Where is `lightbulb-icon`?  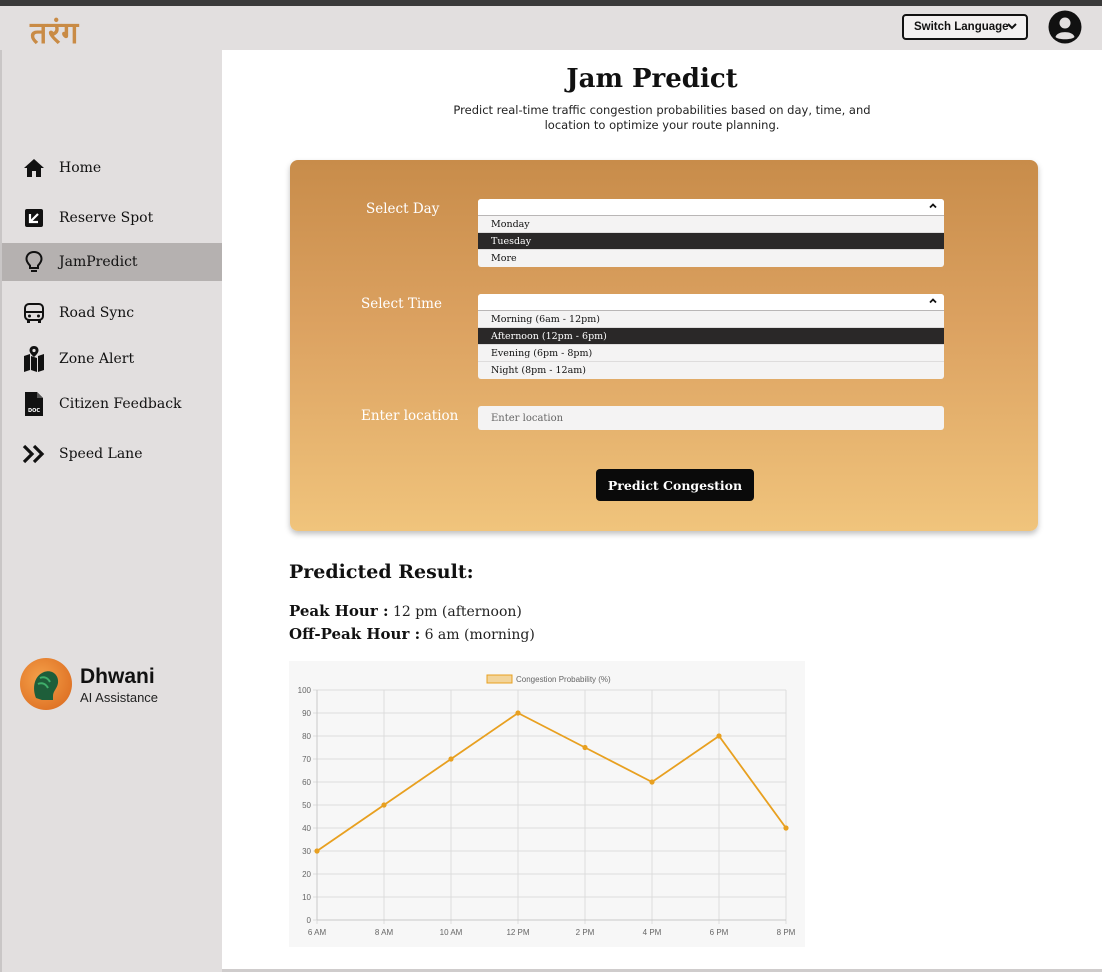
lightbulb-icon is located at coordinates (34, 262).